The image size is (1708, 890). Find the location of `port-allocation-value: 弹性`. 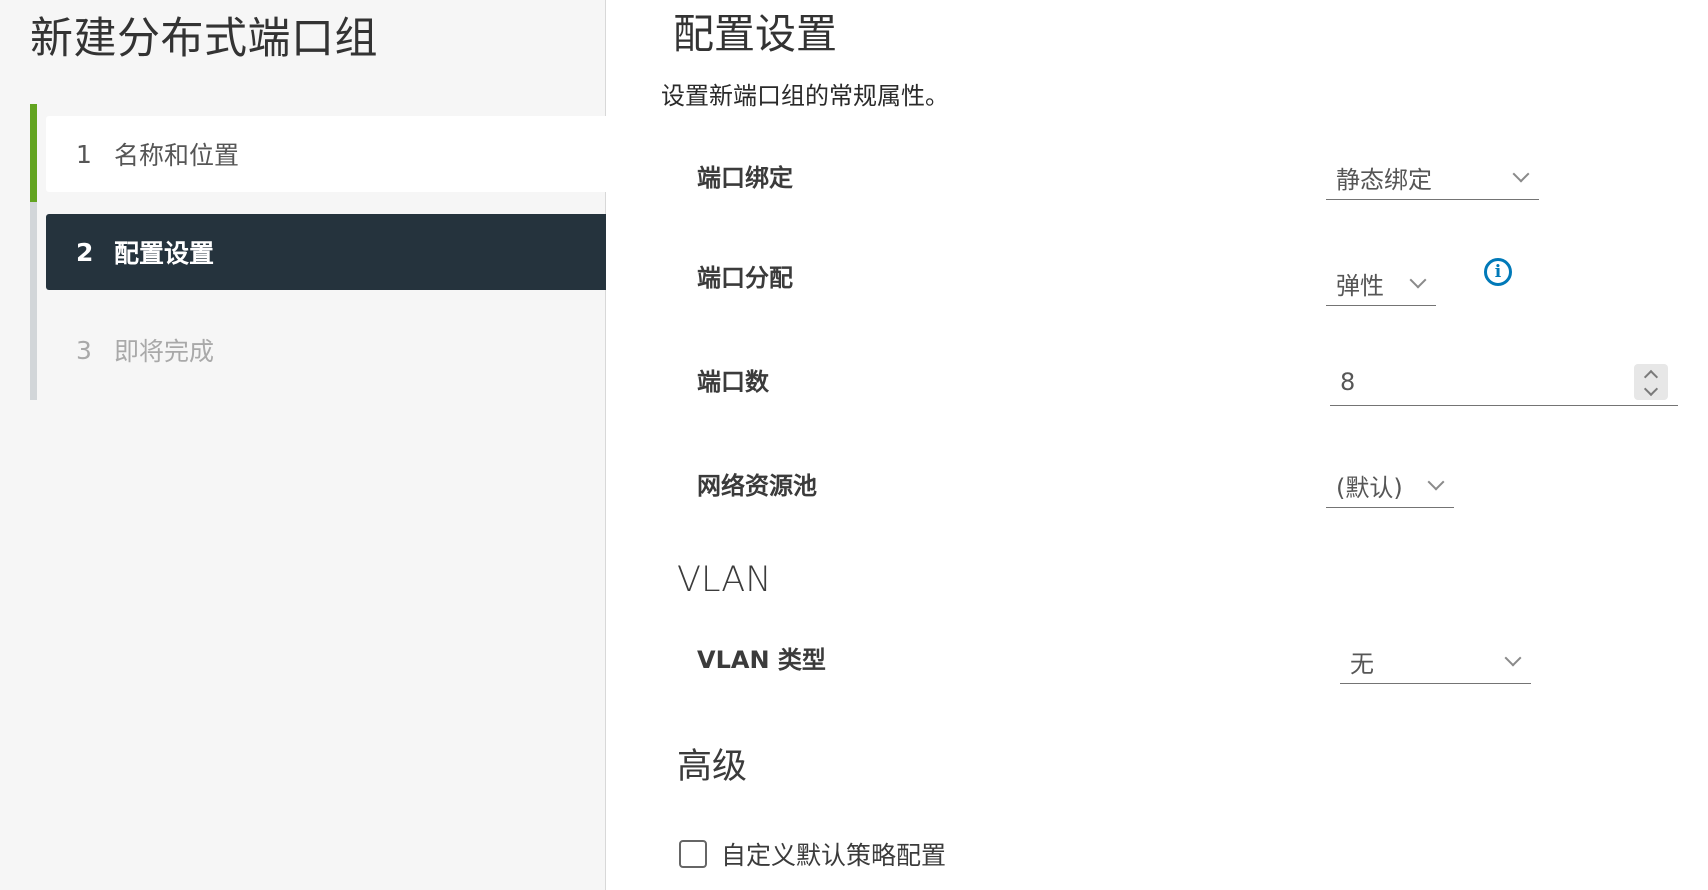

port-allocation-value: 弹性 is located at coordinates (1360, 286).